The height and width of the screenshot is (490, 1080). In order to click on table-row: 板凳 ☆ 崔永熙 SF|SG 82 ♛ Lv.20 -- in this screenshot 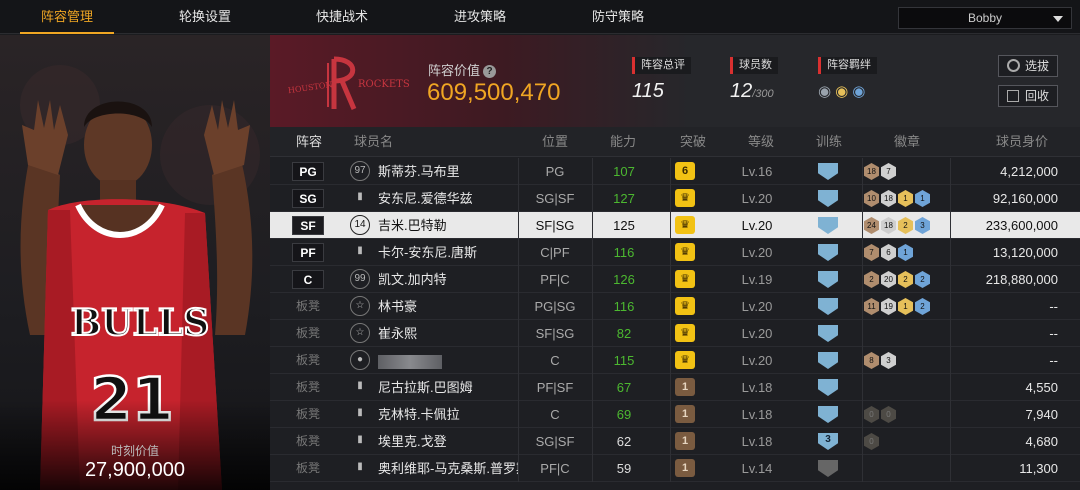, I will do `click(675, 333)`.